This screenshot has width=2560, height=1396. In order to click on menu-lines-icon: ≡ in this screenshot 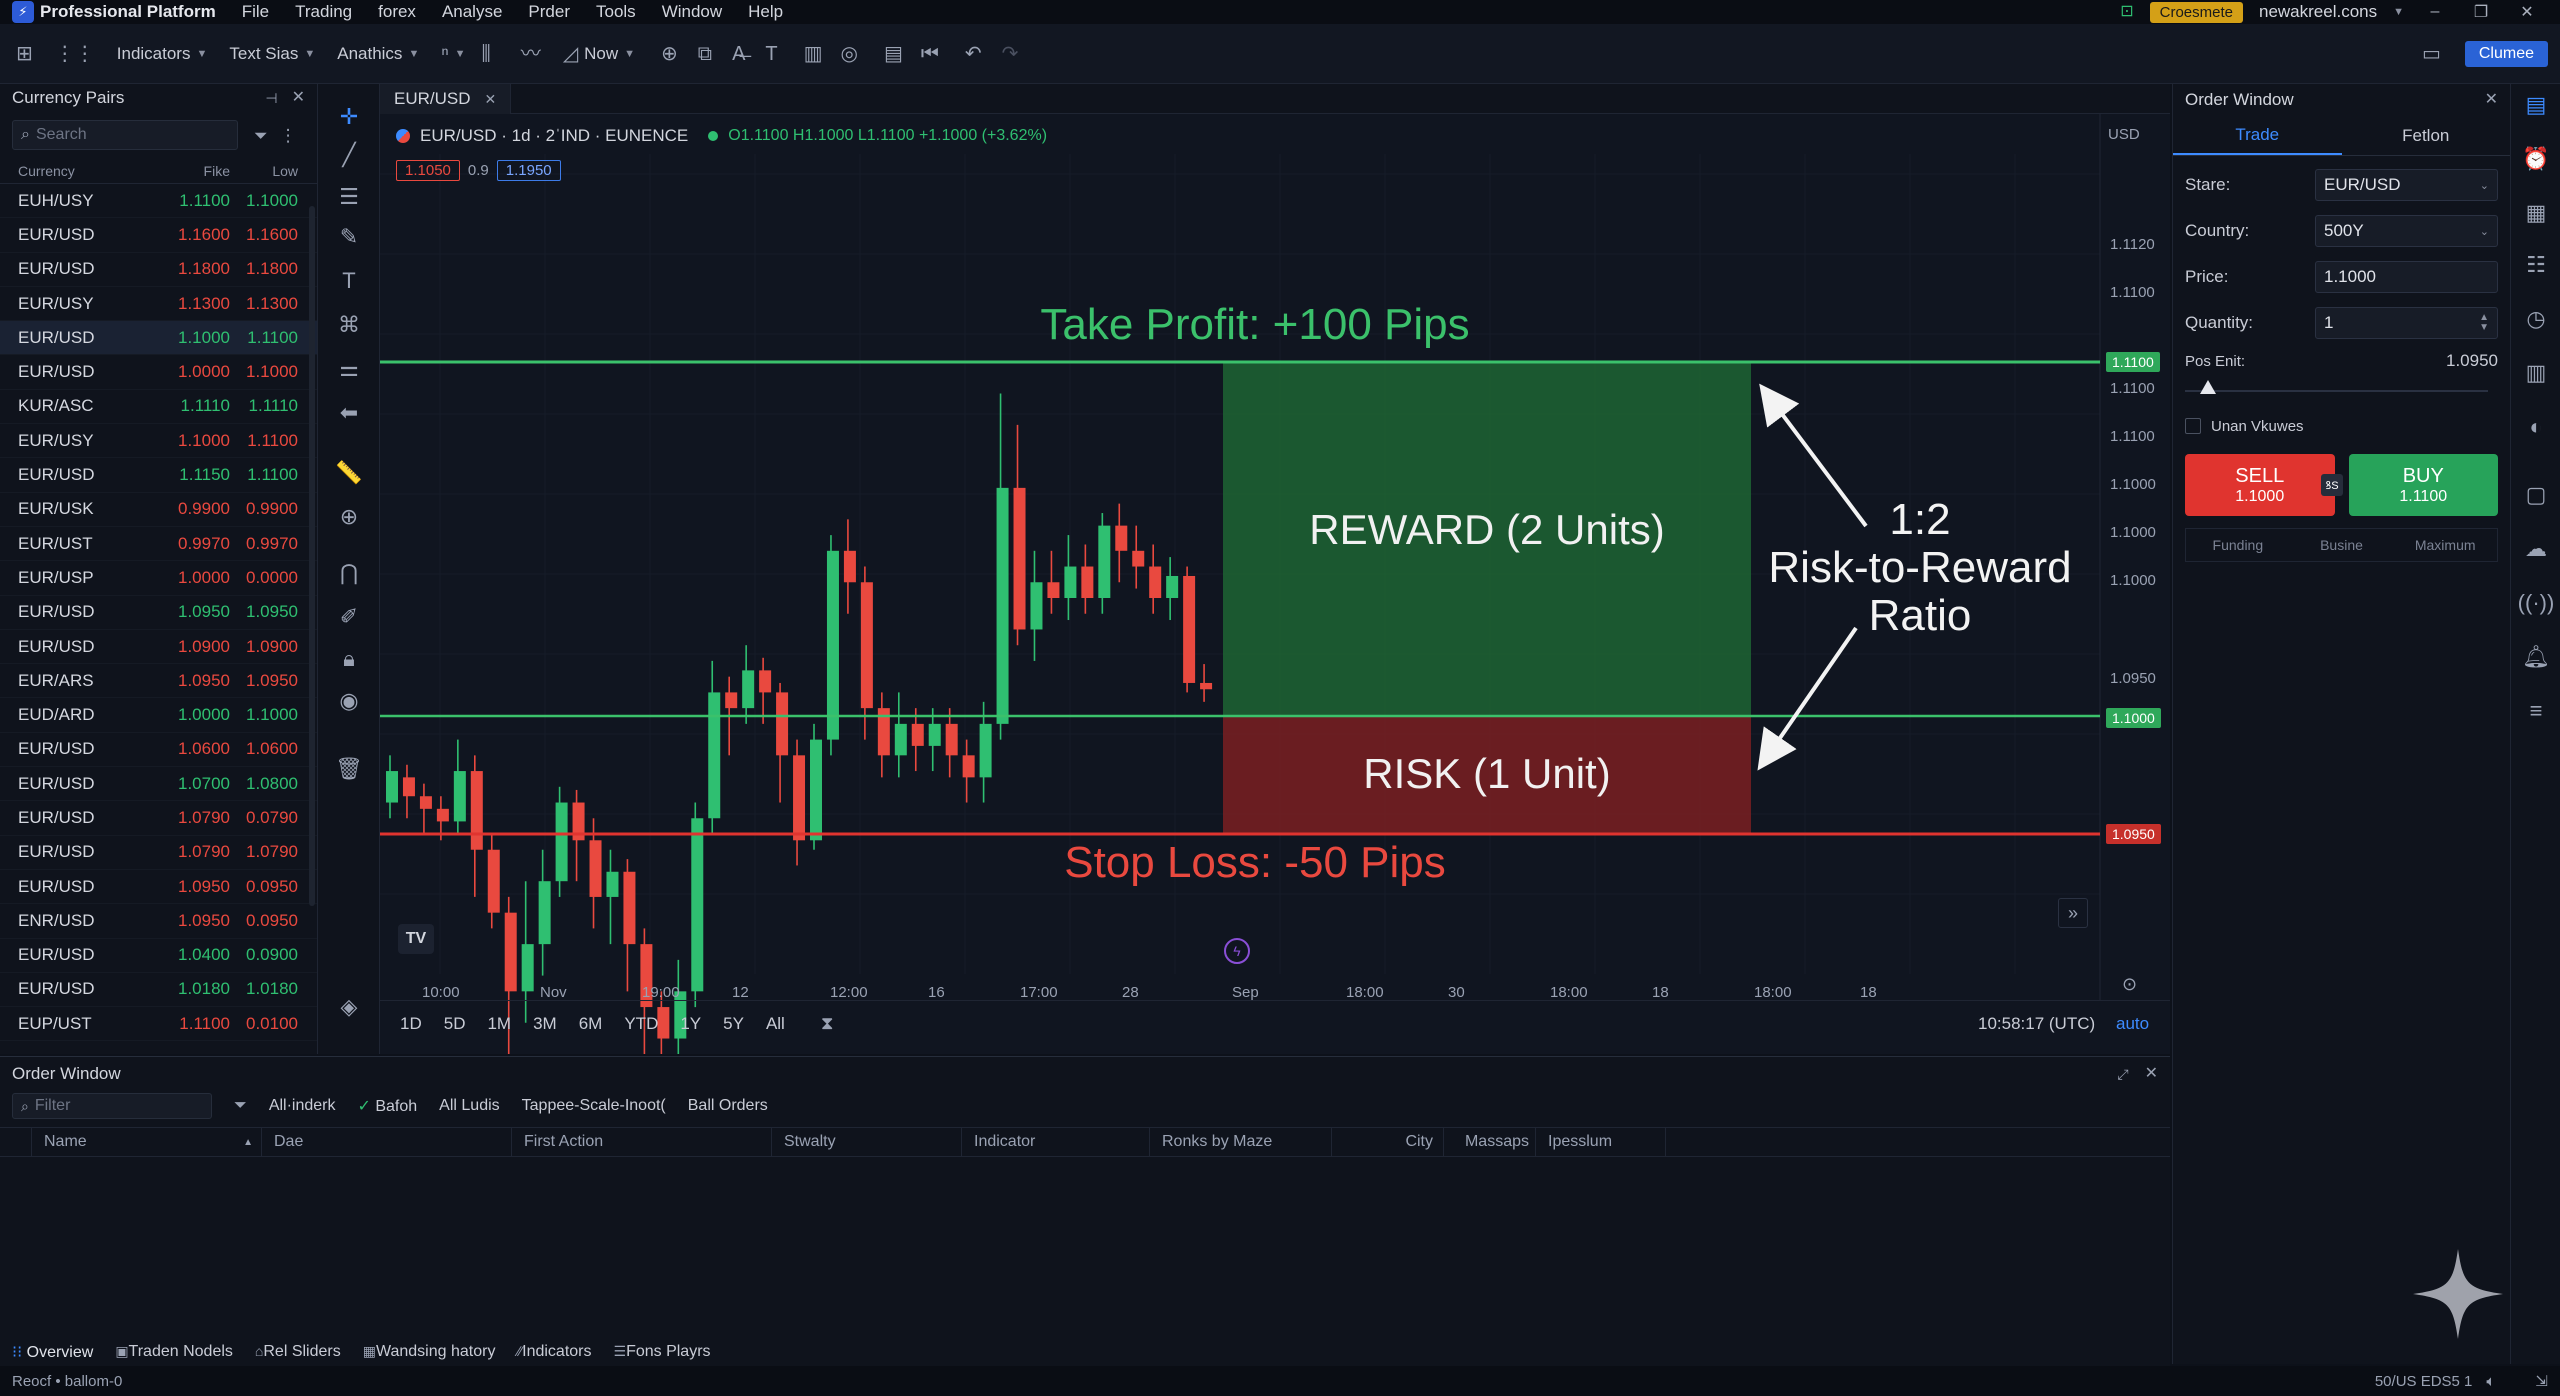, I will do `click(2535, 711)`.